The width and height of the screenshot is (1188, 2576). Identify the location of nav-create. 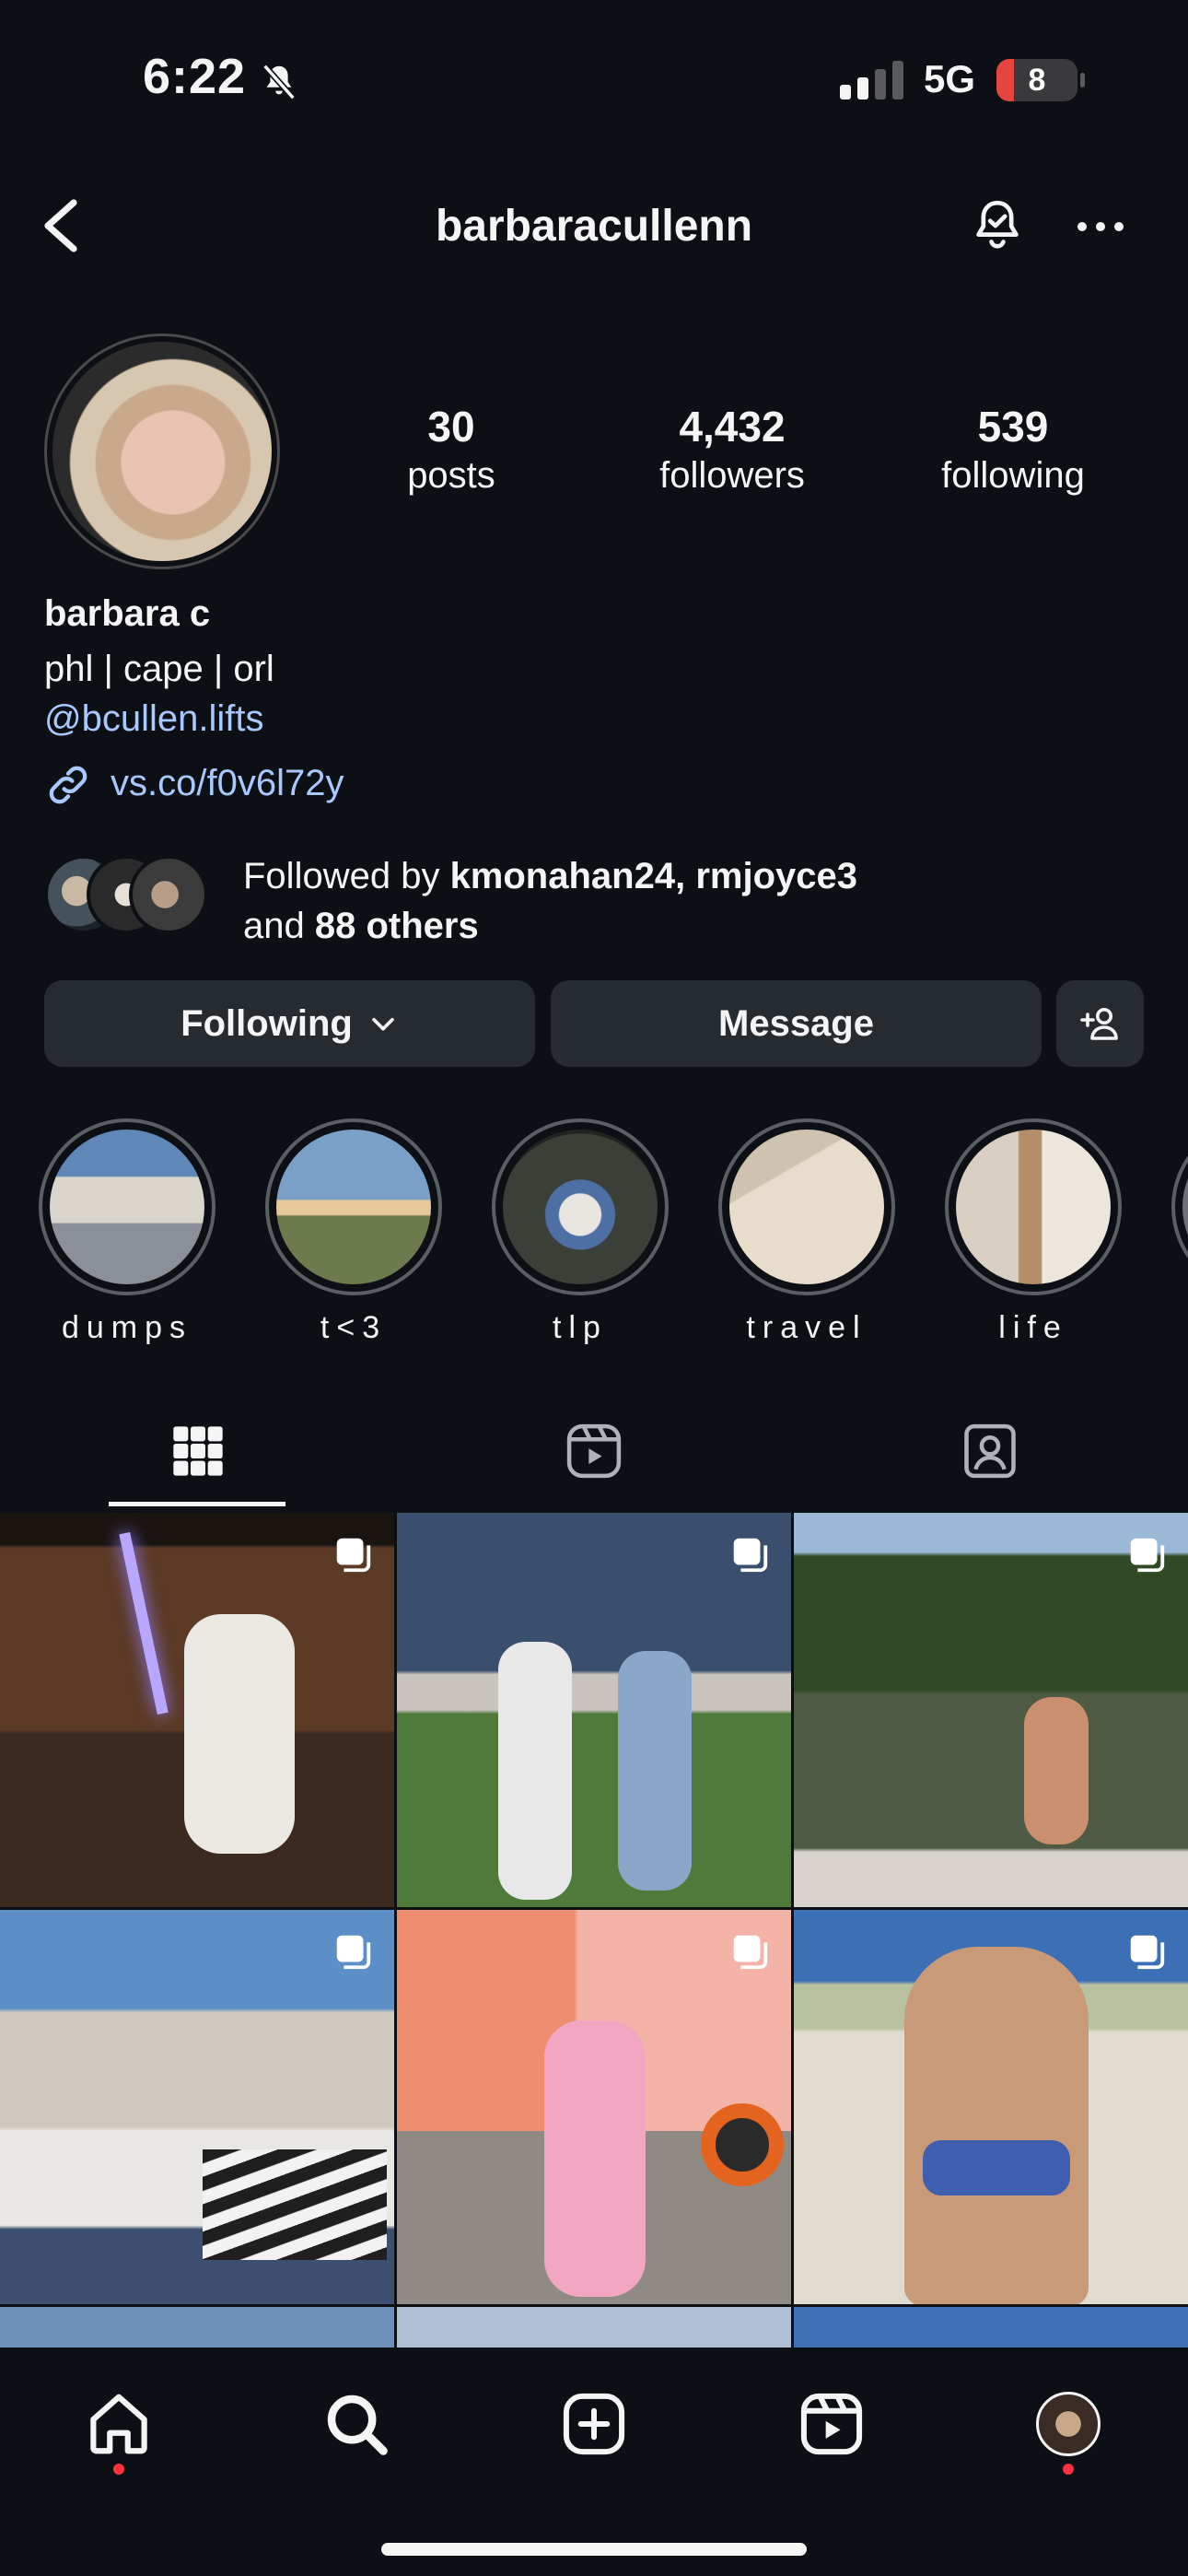
(594, 2424).